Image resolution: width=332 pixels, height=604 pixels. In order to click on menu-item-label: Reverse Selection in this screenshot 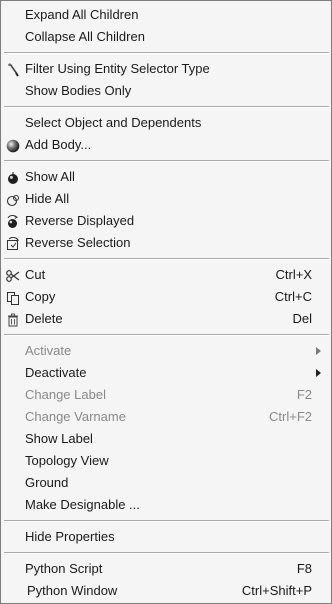, I will do `click(78, 242)`.